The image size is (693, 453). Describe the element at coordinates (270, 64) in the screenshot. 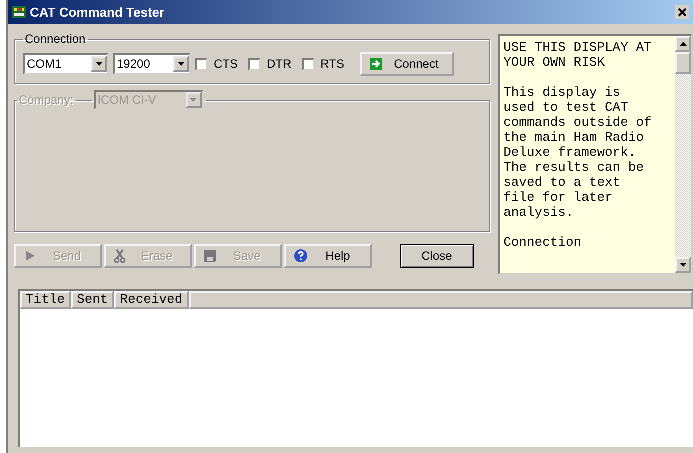

I see `checkbox: DTR` at that location.